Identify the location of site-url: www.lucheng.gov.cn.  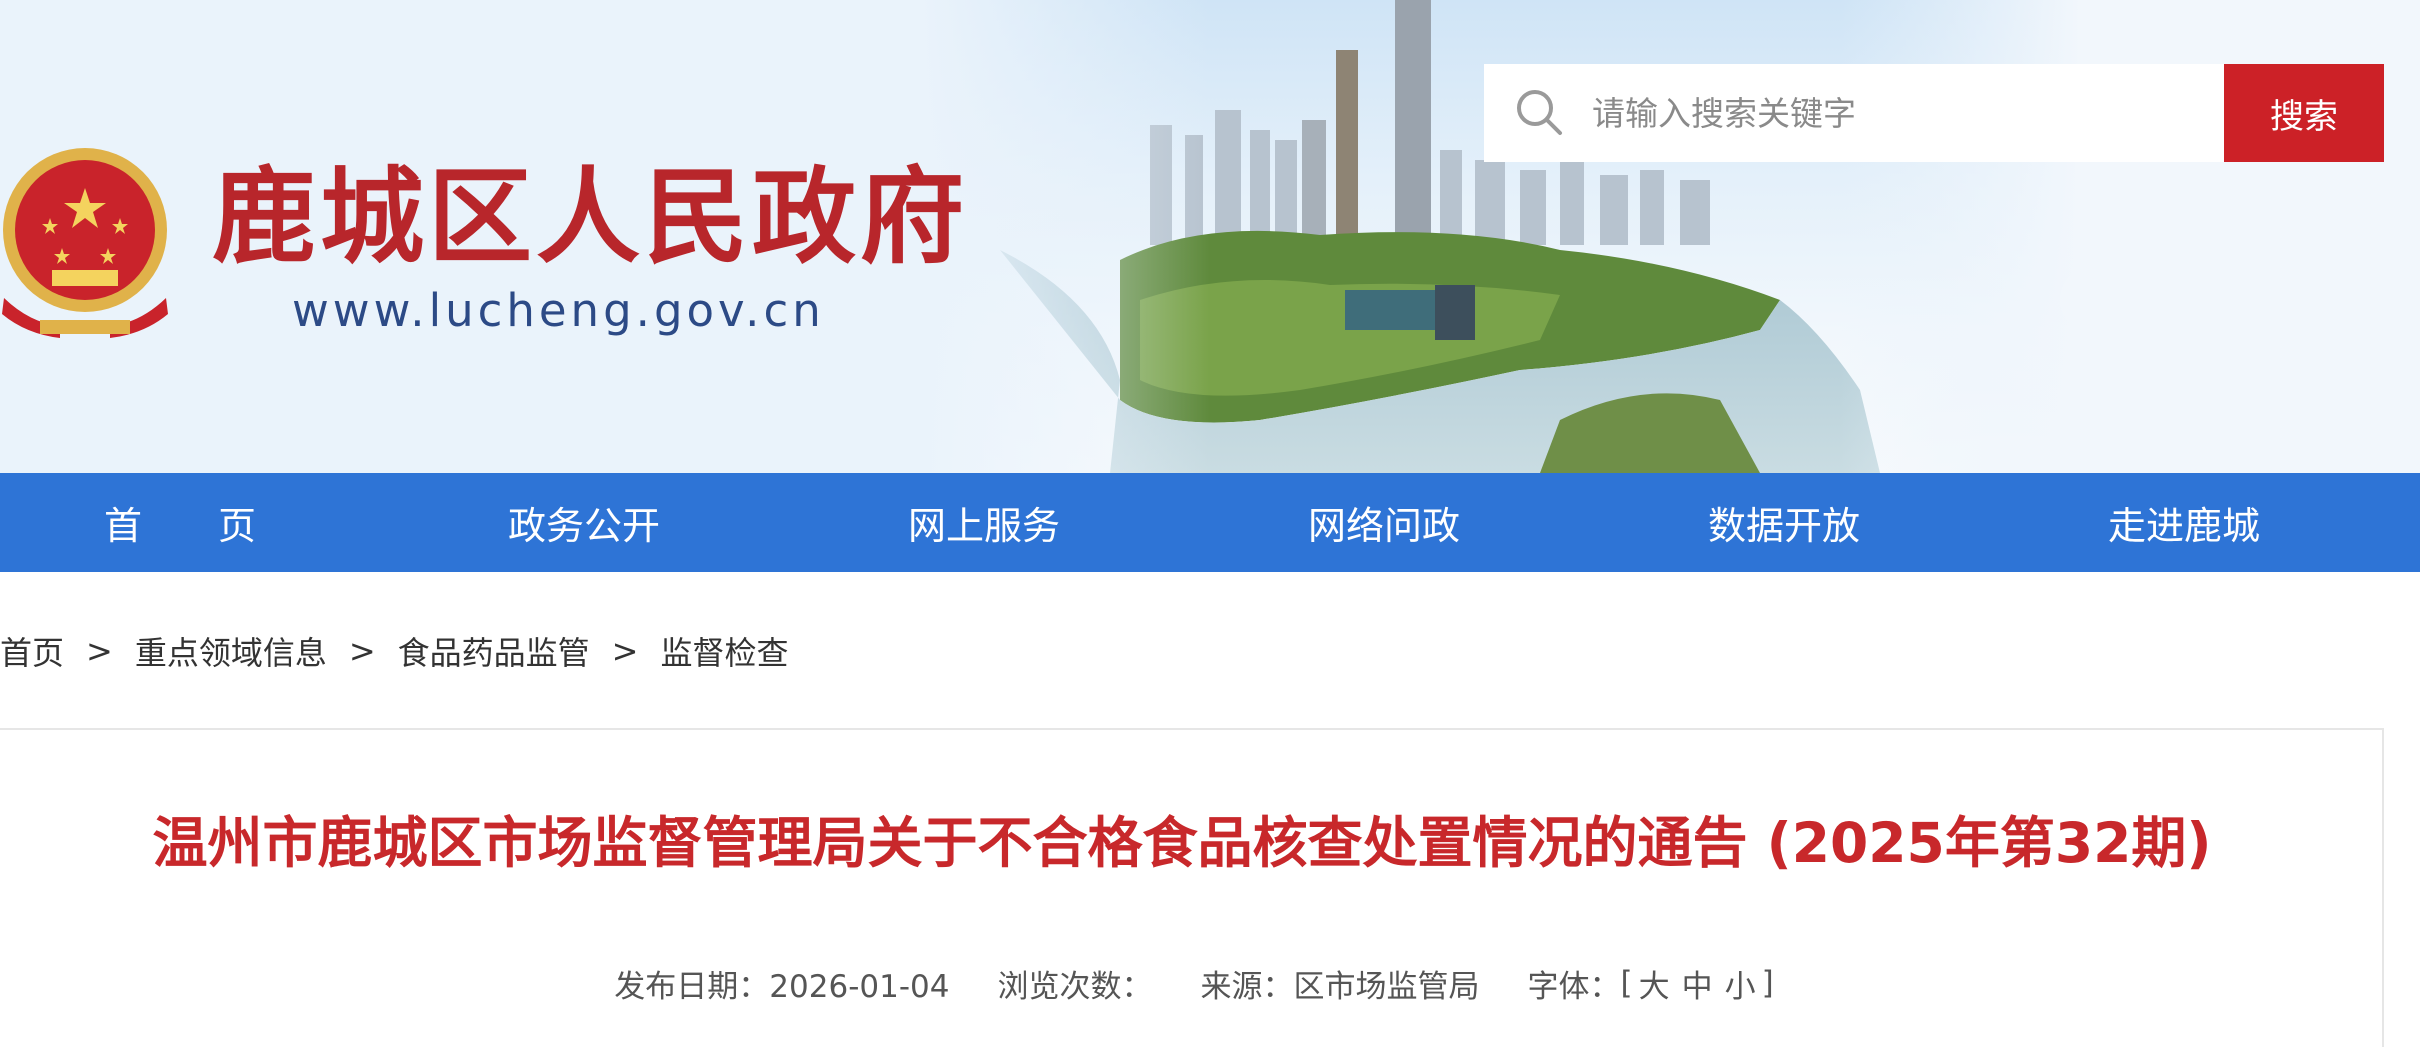
(558, 310).